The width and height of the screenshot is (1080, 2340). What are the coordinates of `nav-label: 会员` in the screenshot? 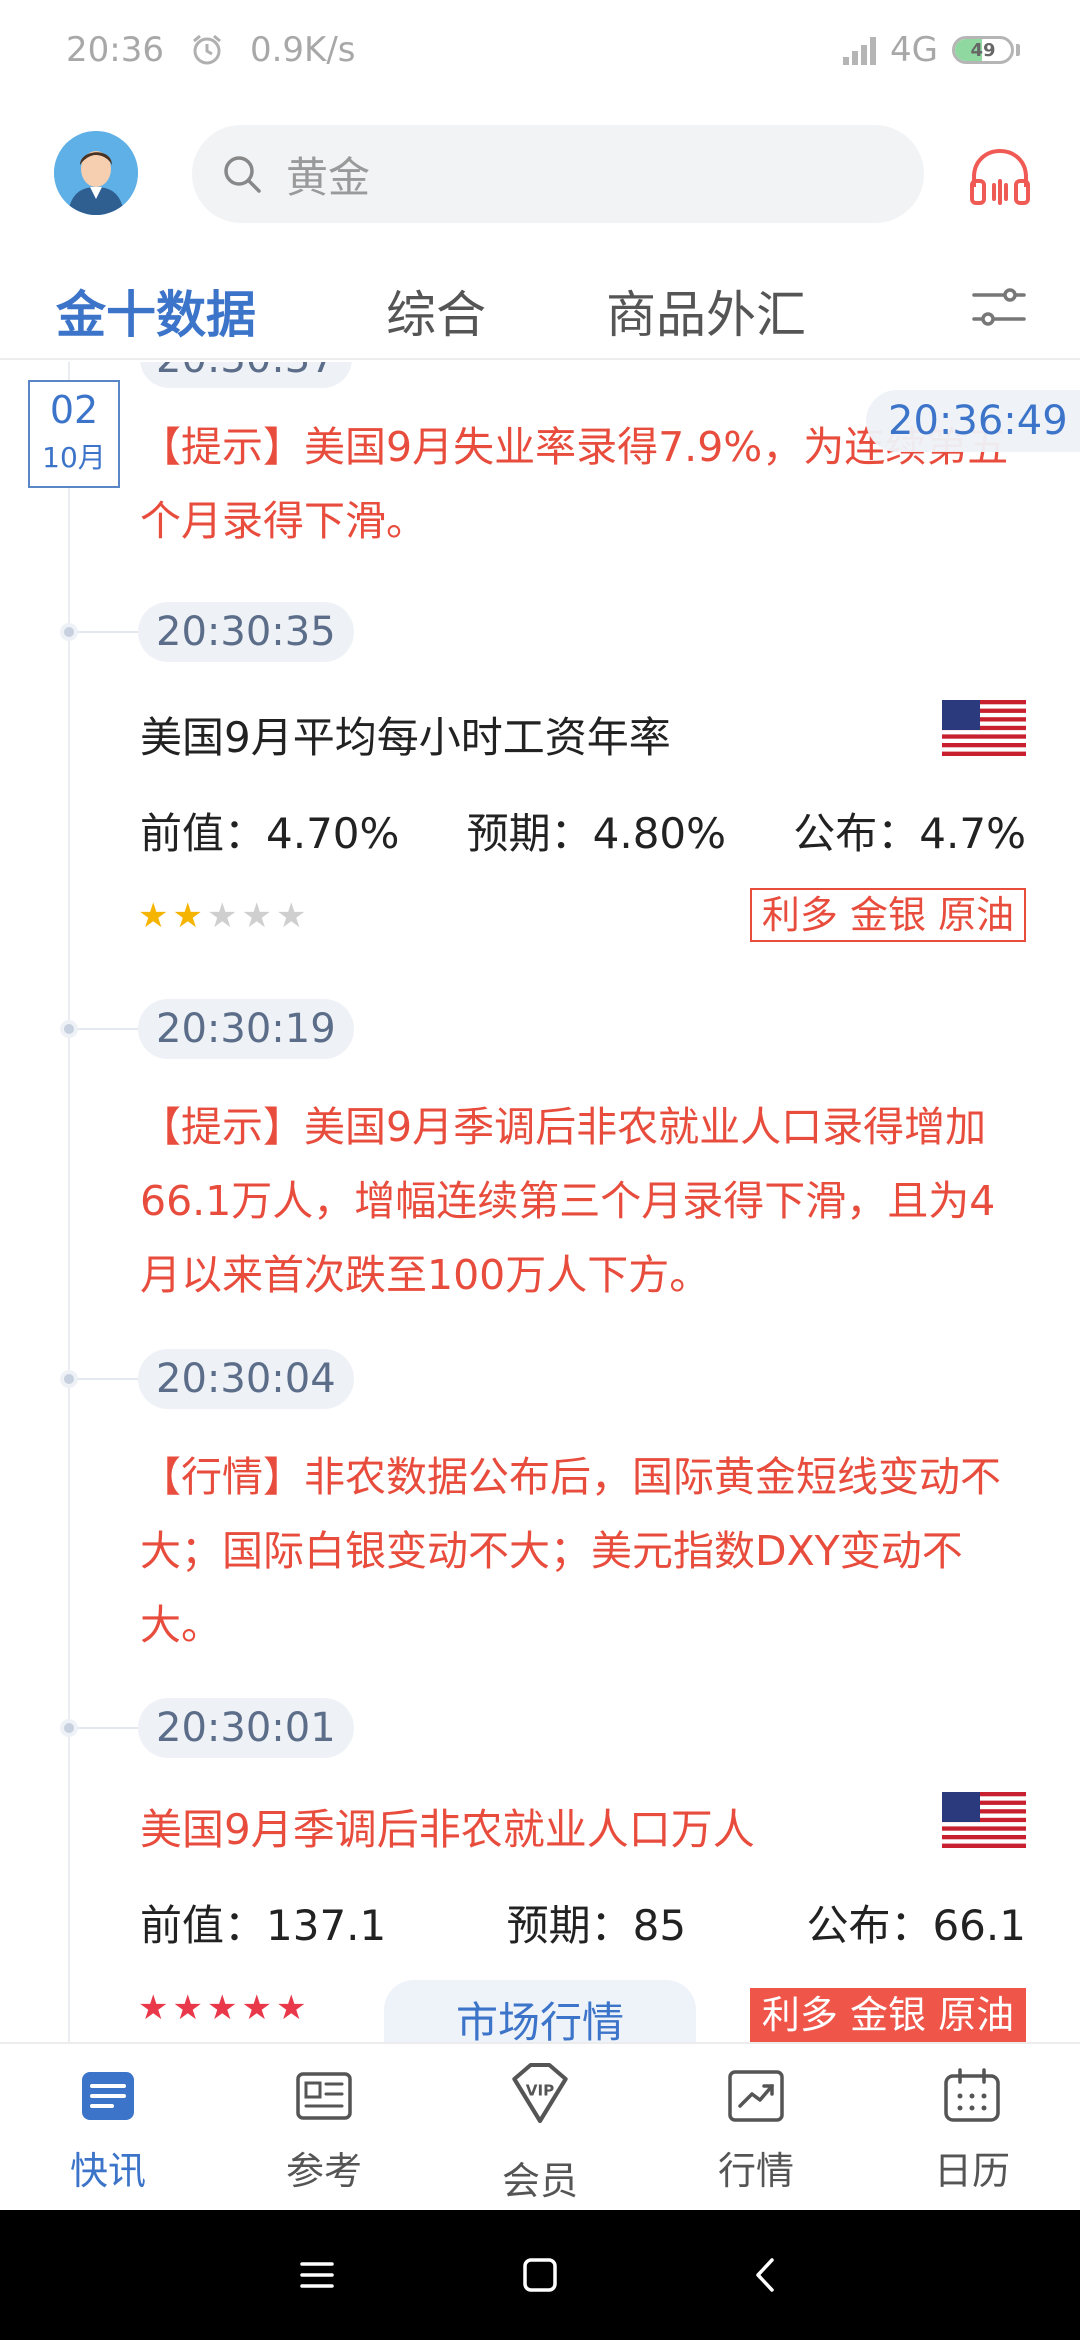 It's located at (539, 2181).